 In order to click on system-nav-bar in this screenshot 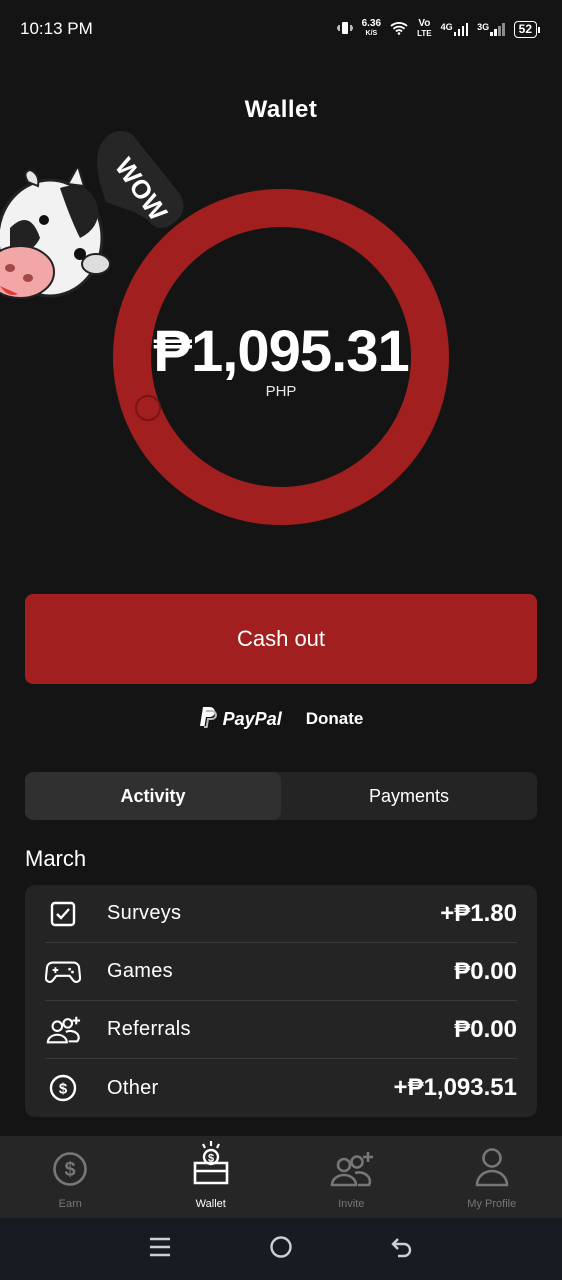, I will do `click(281, 1249)`.